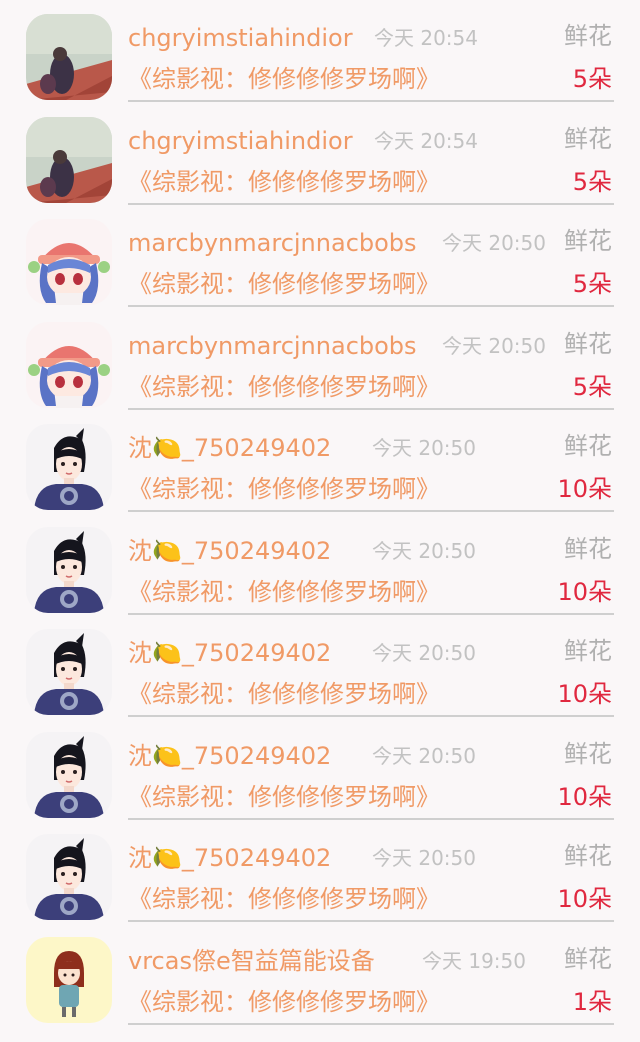 Image resolution: width=640 pixels, height=1042 pixels. What do you see at coordinates (474, 960) in the screenshot?
I see `timestamp: 今天 19:50` at bounding box center [474, 960].